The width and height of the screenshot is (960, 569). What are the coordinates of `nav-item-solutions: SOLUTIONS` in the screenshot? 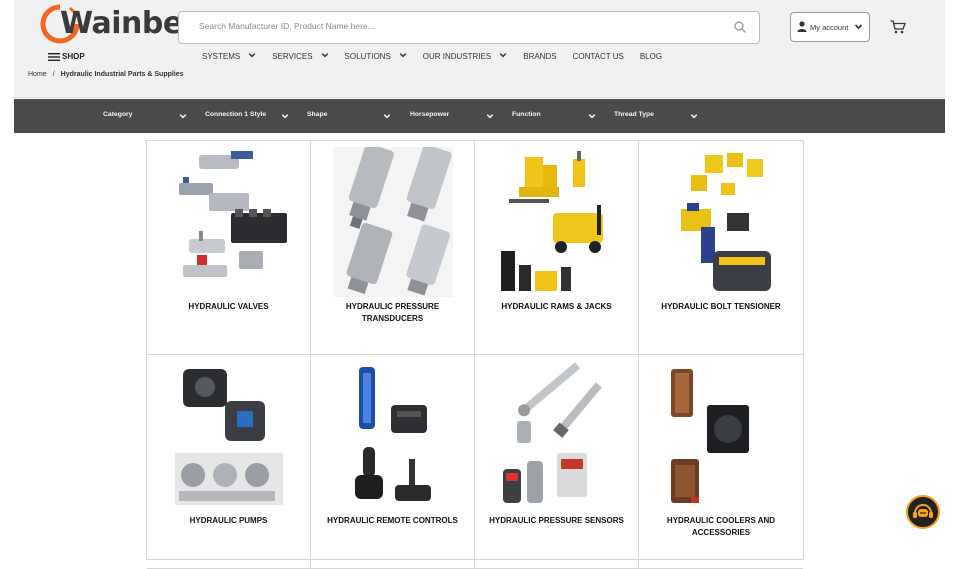 It's located at (376, 56).